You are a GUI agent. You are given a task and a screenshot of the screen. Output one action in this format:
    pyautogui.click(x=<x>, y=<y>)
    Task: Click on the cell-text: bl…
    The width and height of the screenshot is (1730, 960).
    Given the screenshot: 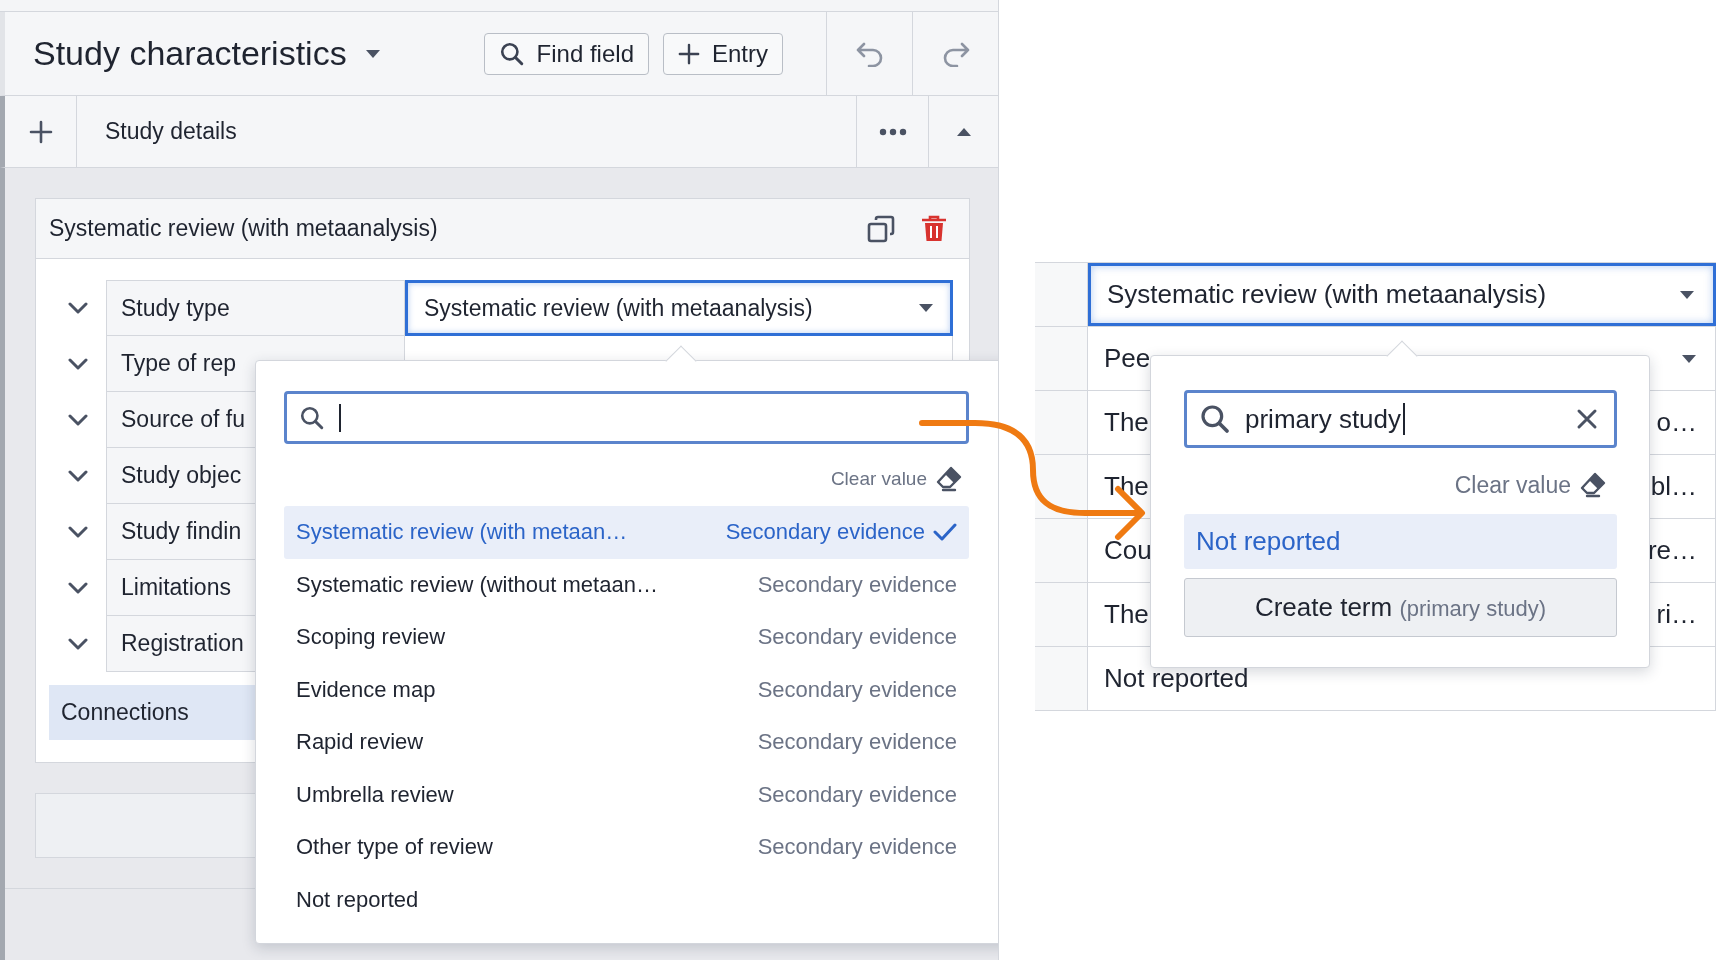 What is the action you would take?
    pyautogui.click(x=1673, y=486)
    